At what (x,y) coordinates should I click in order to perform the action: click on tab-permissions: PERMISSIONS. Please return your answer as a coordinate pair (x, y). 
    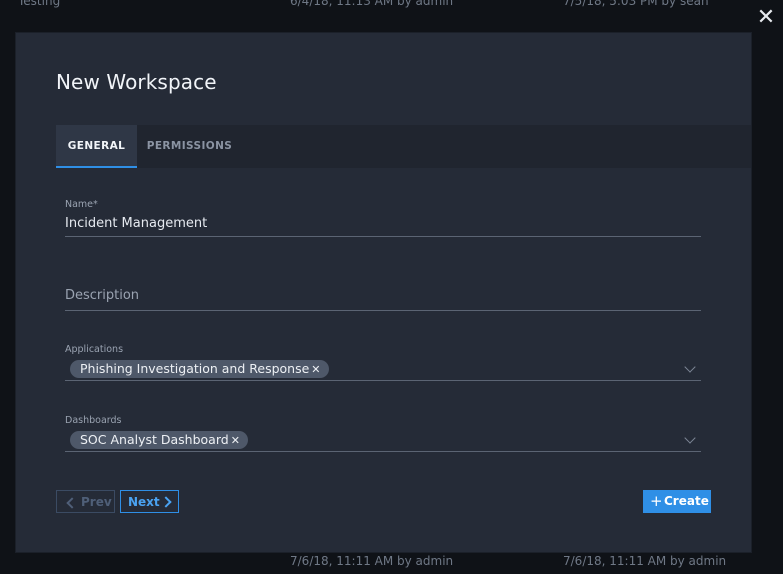
    Looking at the image, I should click on (189, 146).